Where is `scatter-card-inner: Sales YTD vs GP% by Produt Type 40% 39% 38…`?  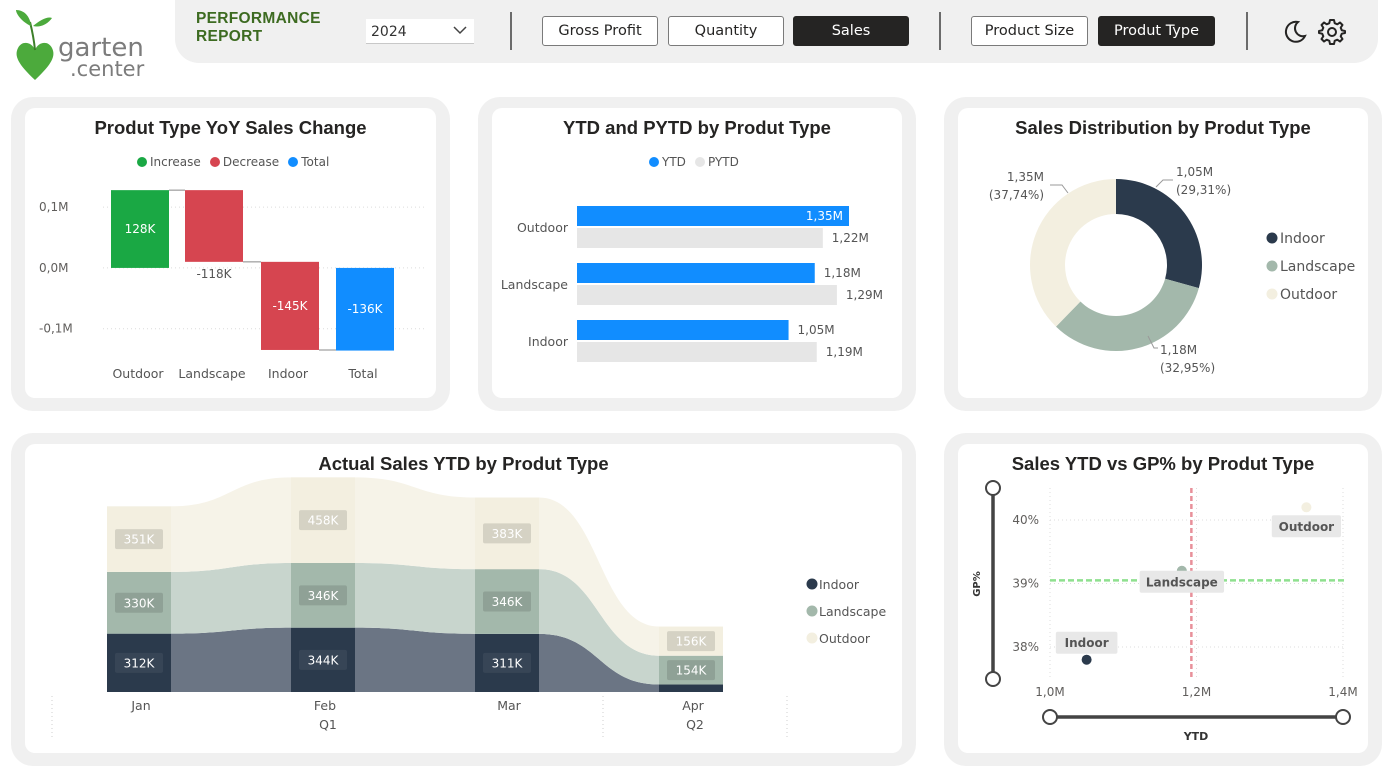 scatter-card-inner: Sales YTD vs GP% by Produt Type 40% 39% 38… is located at coordinates (1163, 598).